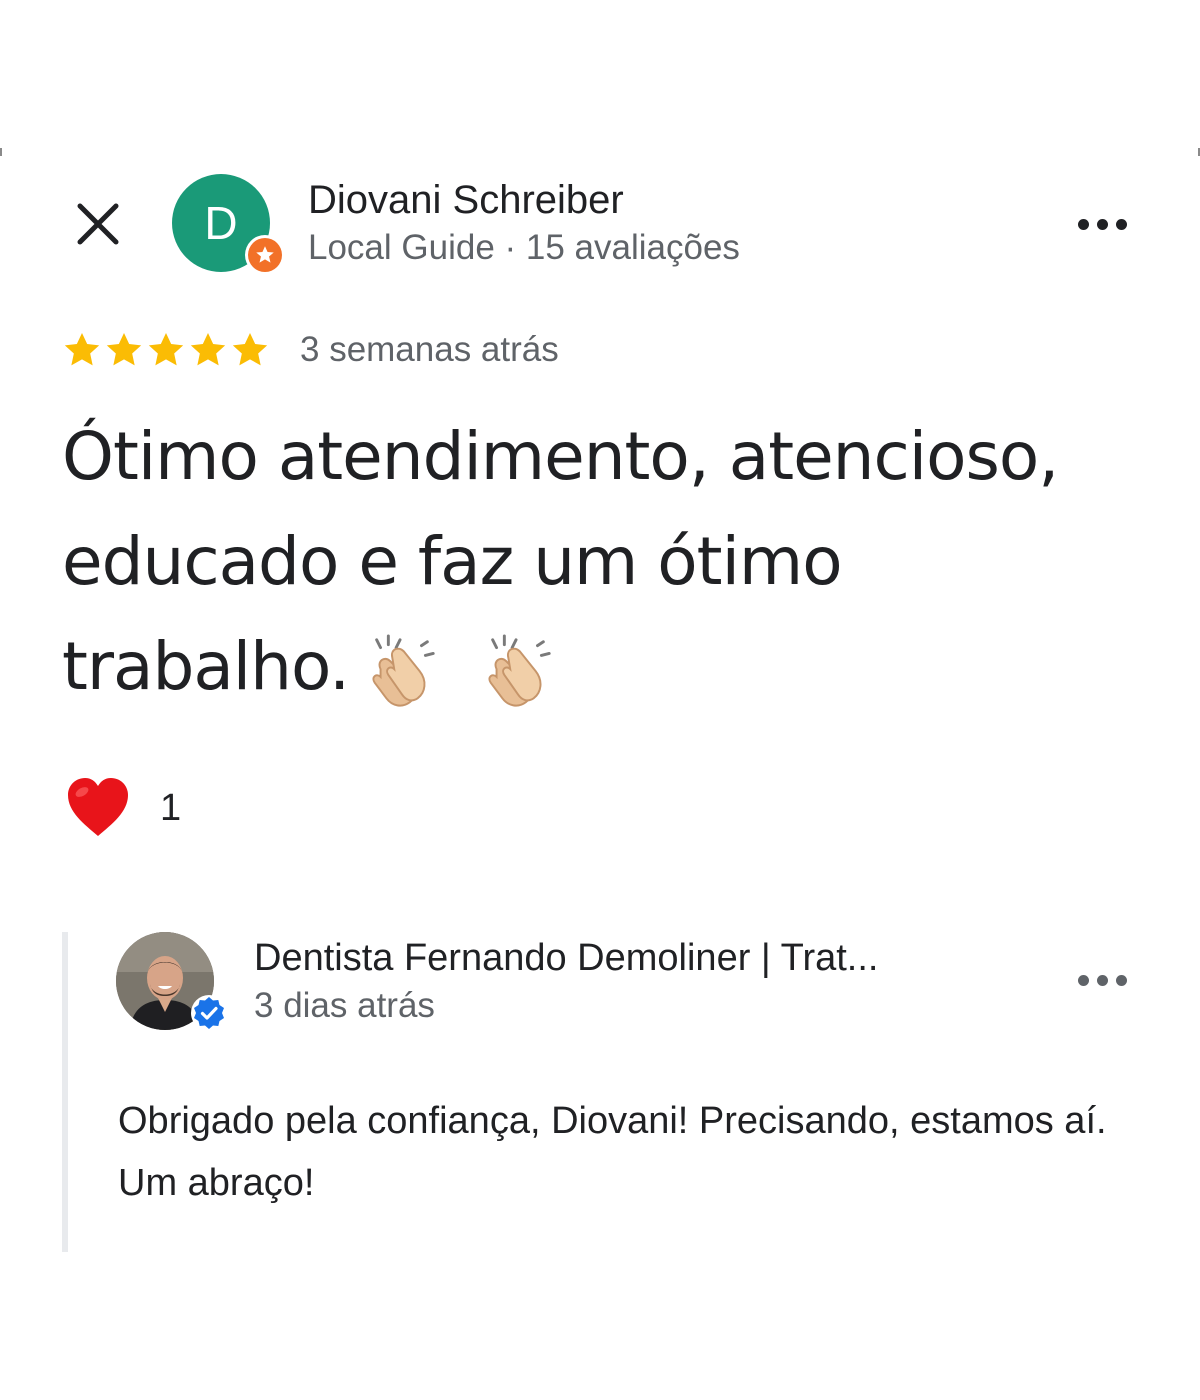  Describe the element at coordinates (429, 349) in the screenshot. I see `review-time: 3 semanas atrás` at that location.